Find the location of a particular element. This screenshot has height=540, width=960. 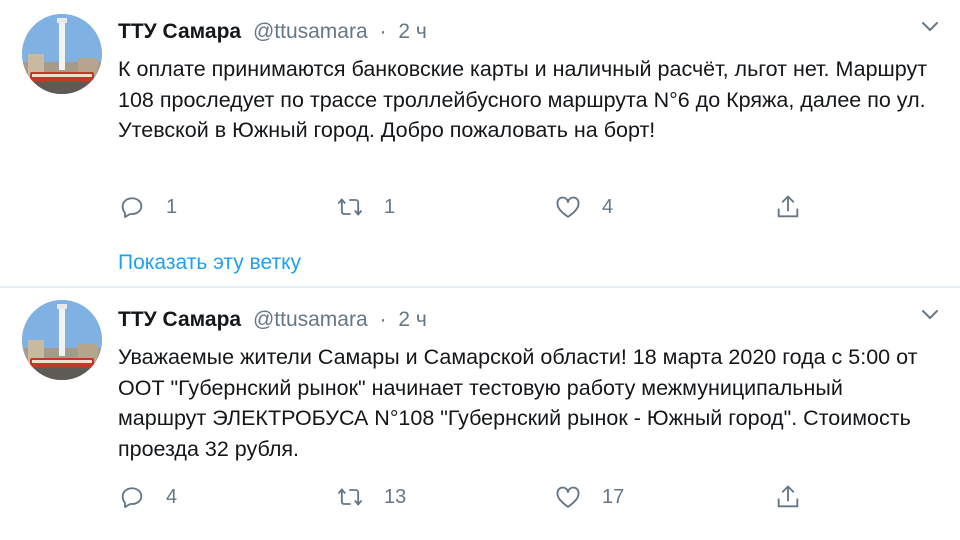

reply-count: 1 is located at coordinates (172, 206).